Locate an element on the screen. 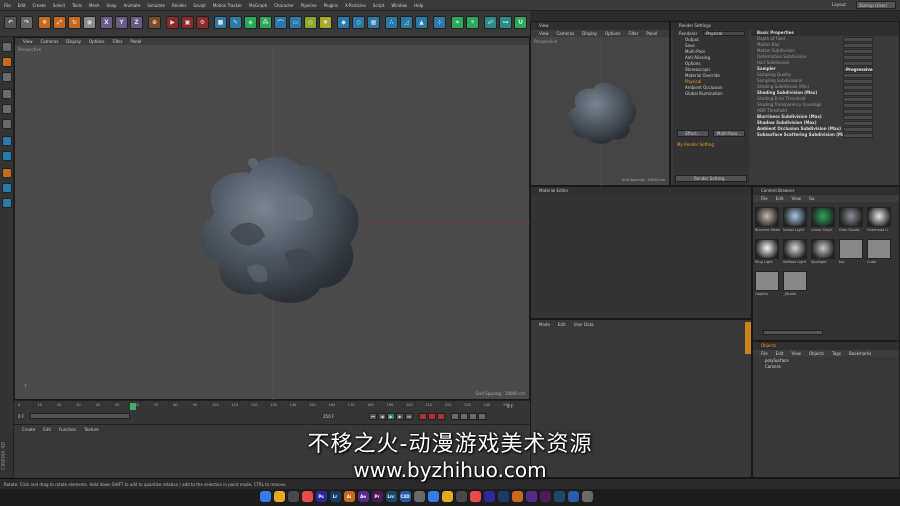 The width and height of the screenshot is (900, 506). python-icon: ☍ is located at coordinates (490, 22).